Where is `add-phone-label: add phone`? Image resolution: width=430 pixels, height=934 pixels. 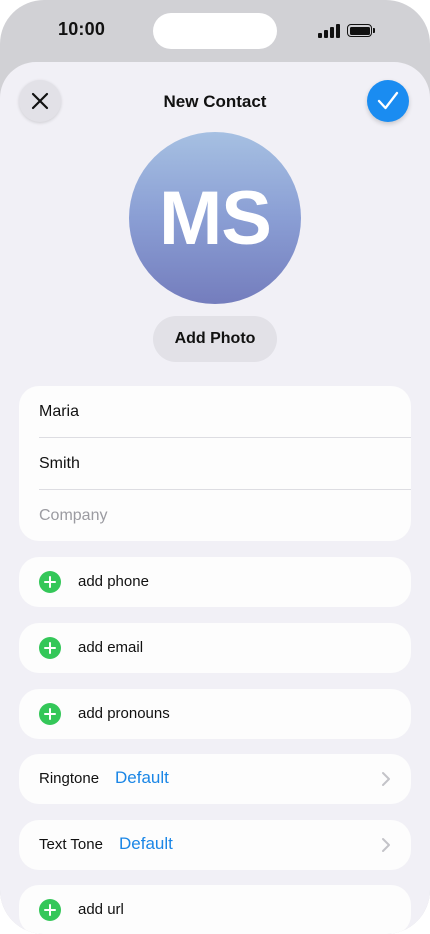
add-phone-label: add phone is located at coordinates (113, 581).